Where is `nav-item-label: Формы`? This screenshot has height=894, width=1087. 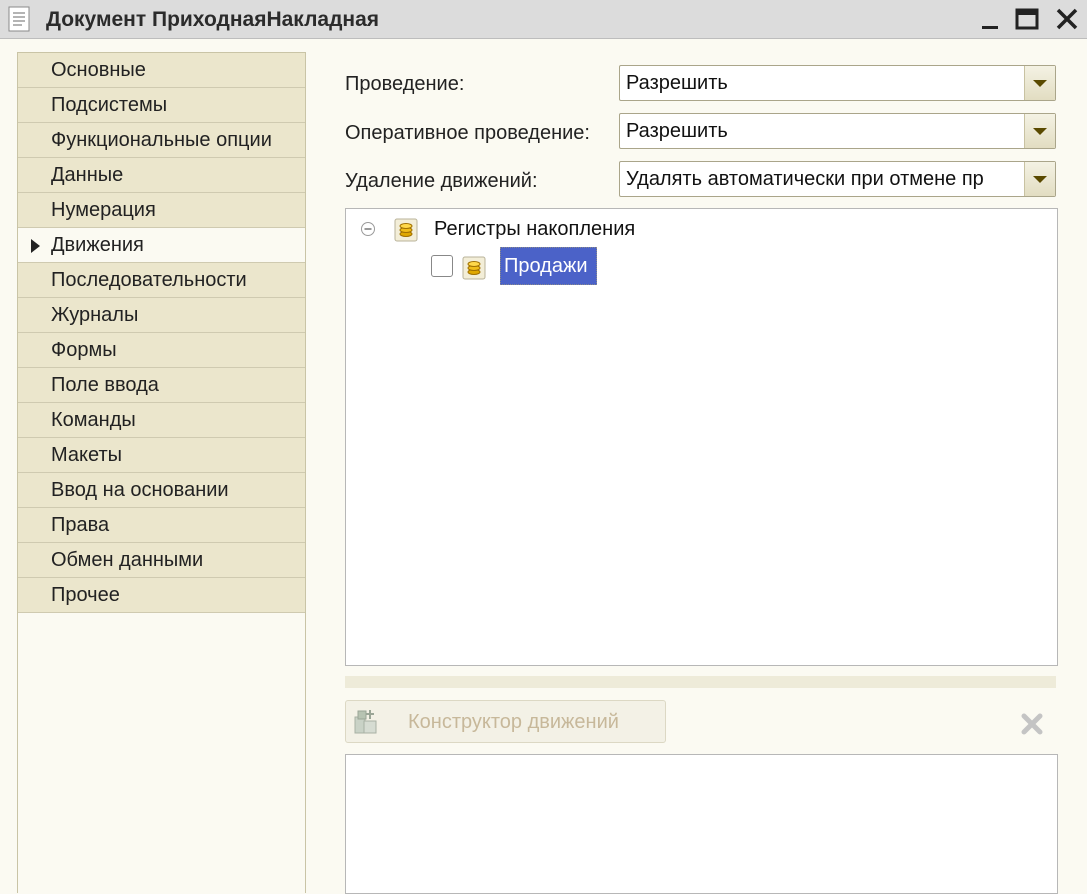
nav-item-label: Формы is located at coordinates (84, 350).